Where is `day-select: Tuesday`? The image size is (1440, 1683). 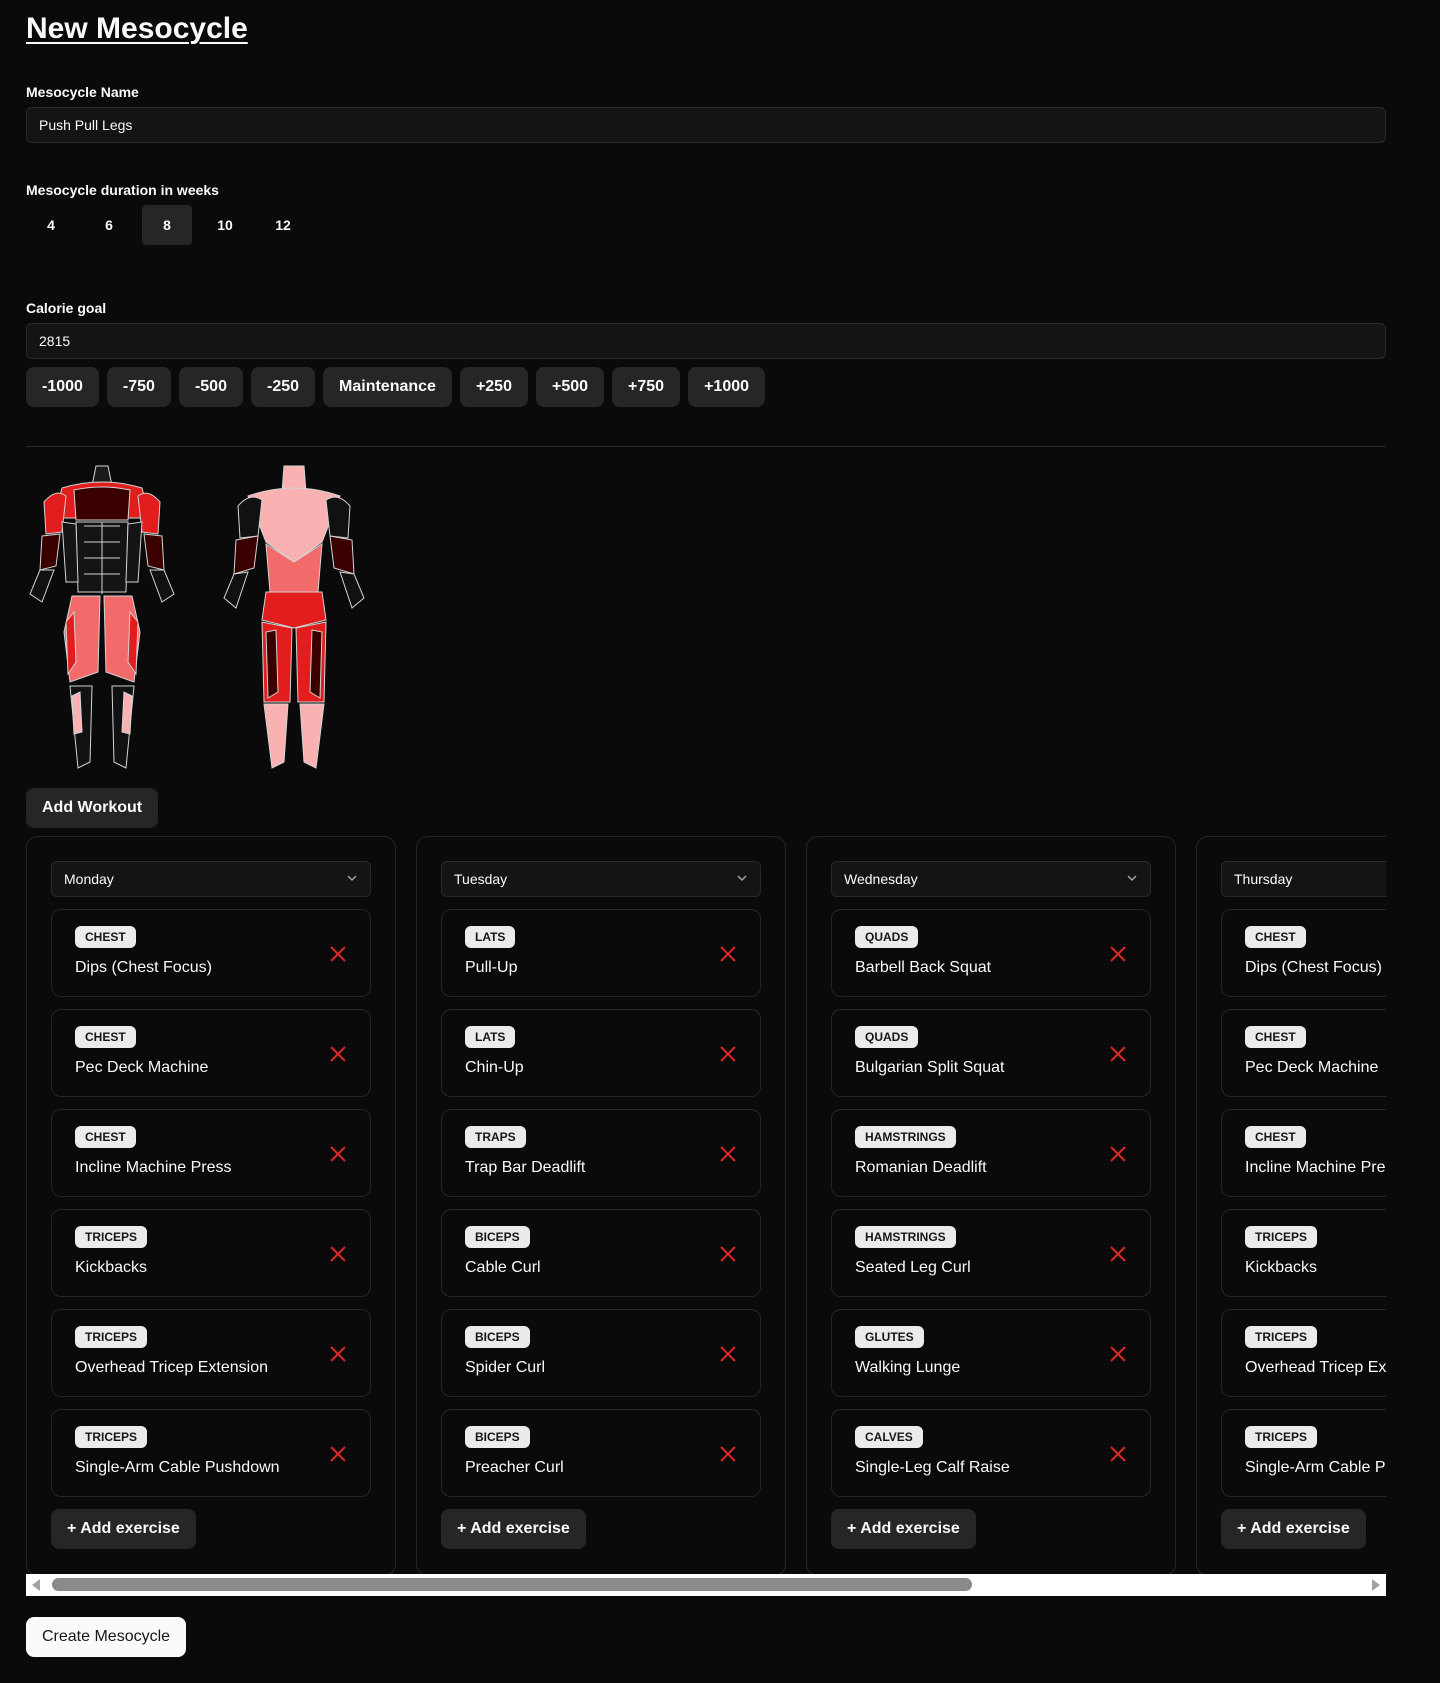 day-select: Tuesday is located at coordinates (601, 879).